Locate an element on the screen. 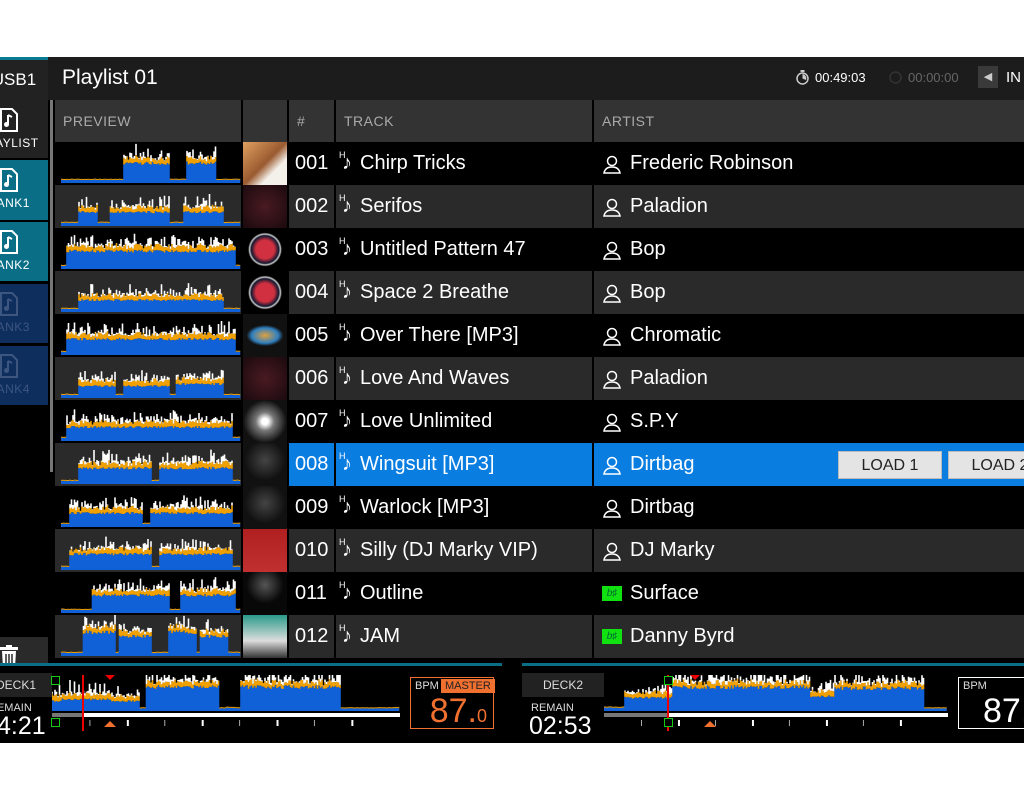 The width and height of the screenshot is (1024, 800). track-title-cell: H ♪ JAM is located at coordinates (465, 636).